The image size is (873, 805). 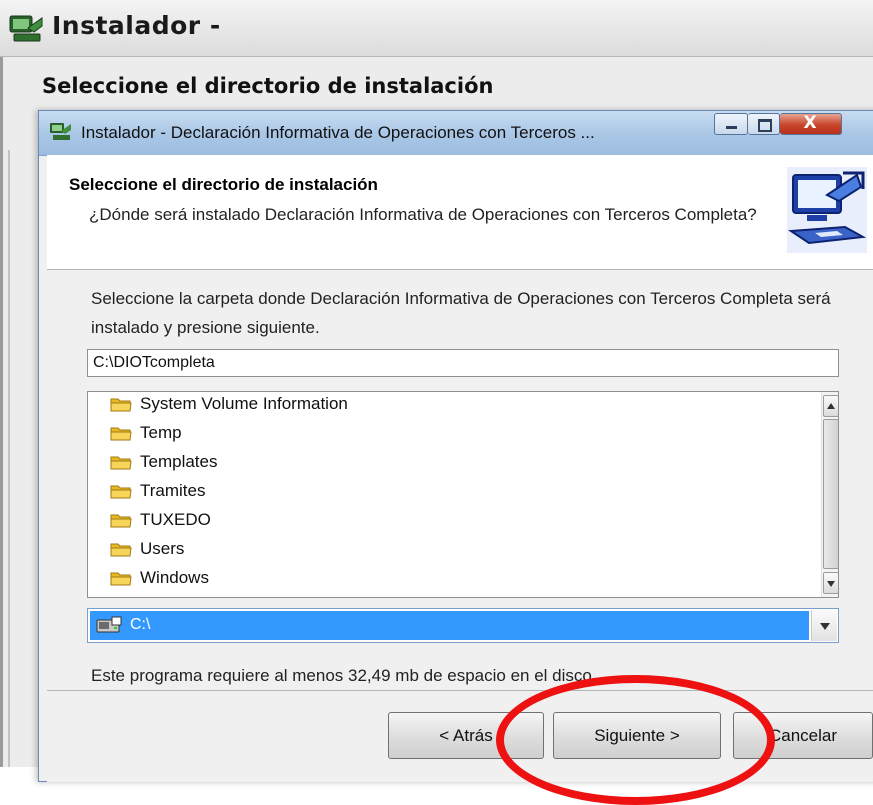 I want to click on folder-item: Templates, so click(x=163, y=461).